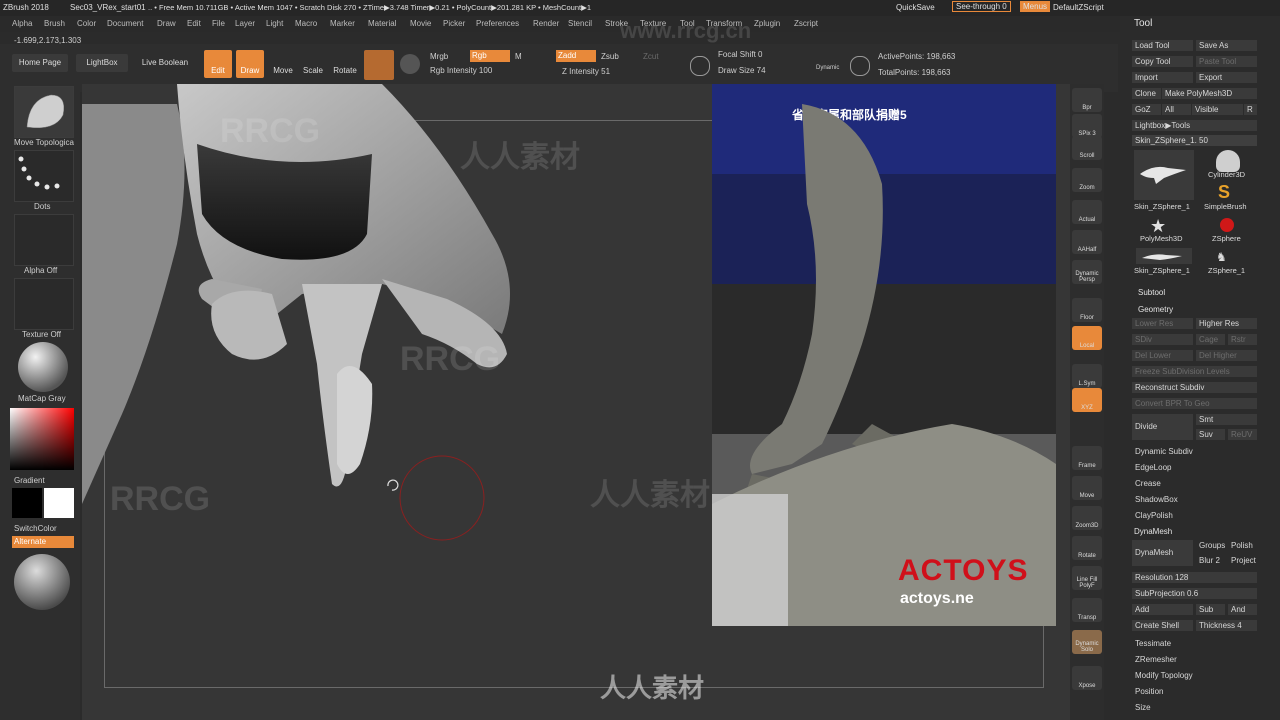 The height and width of the screenshot is (720, 1280). I want to click on shelf-dynamic-solo-button: Dynamic Solo, so click(1087, 642).